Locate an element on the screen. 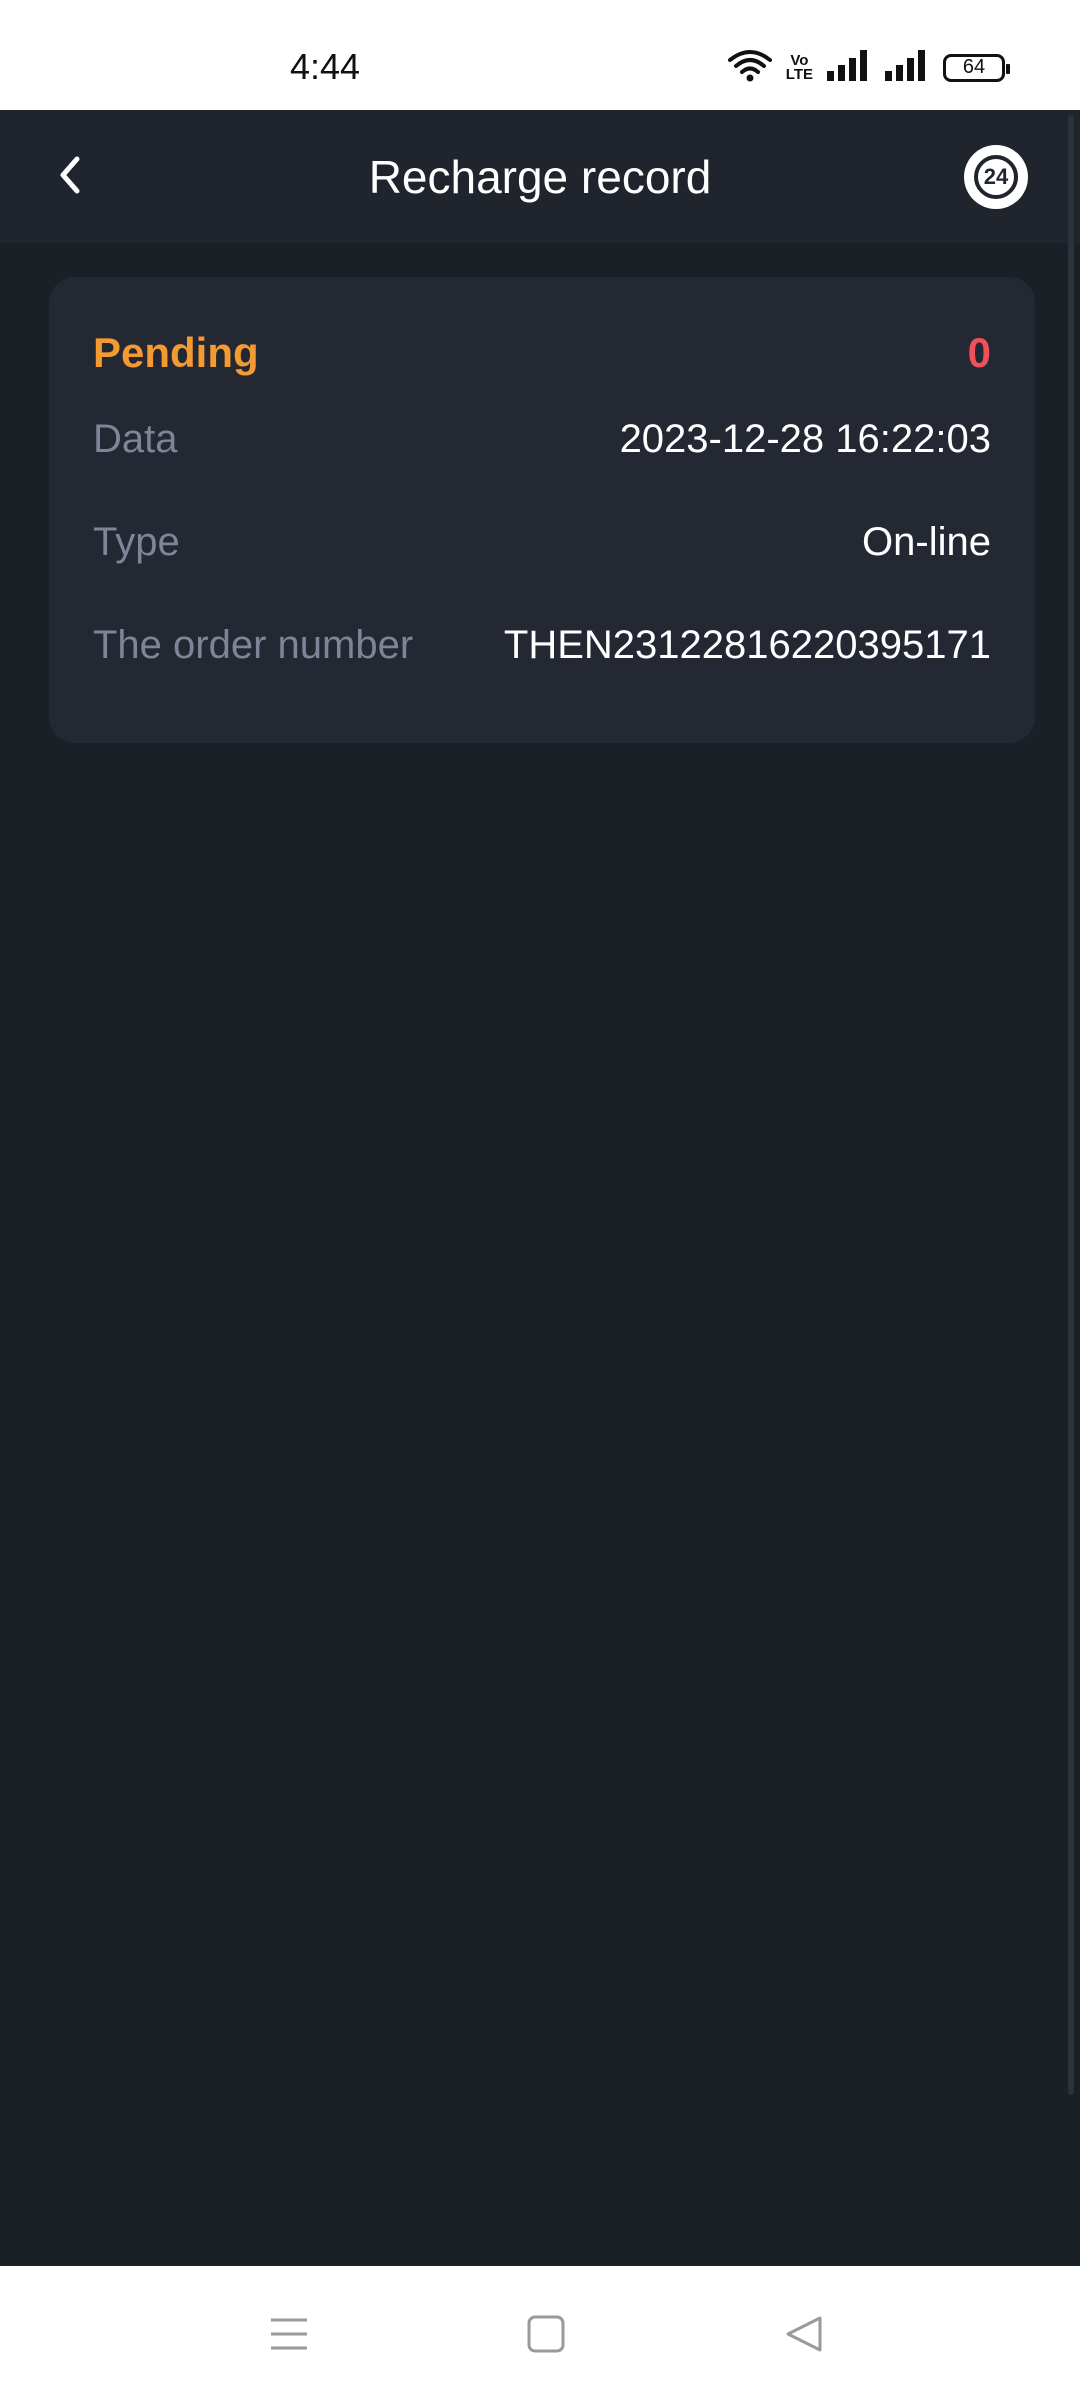  battery-icon: 64 is located at coordinates (976, 67).